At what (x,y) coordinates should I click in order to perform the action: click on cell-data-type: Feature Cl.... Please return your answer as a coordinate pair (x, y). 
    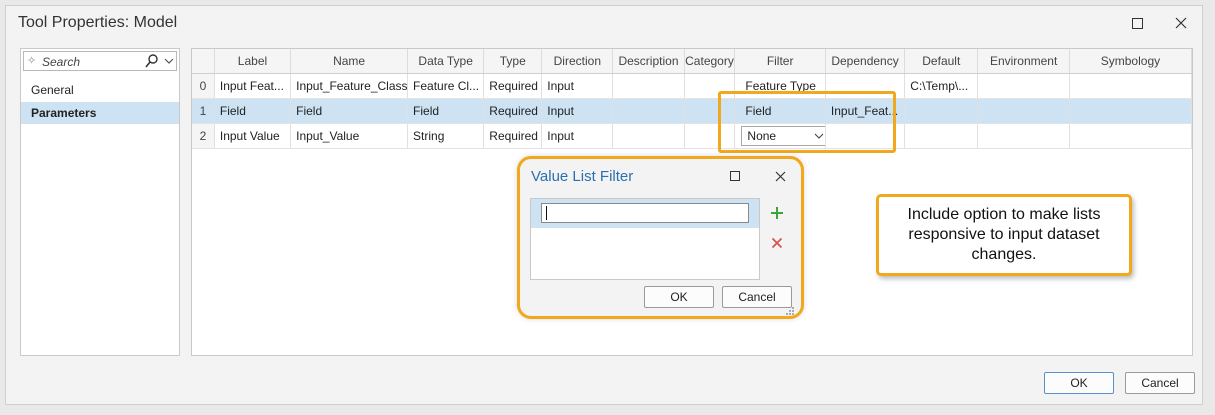
    Looking at the image, I should click on (446, 86).